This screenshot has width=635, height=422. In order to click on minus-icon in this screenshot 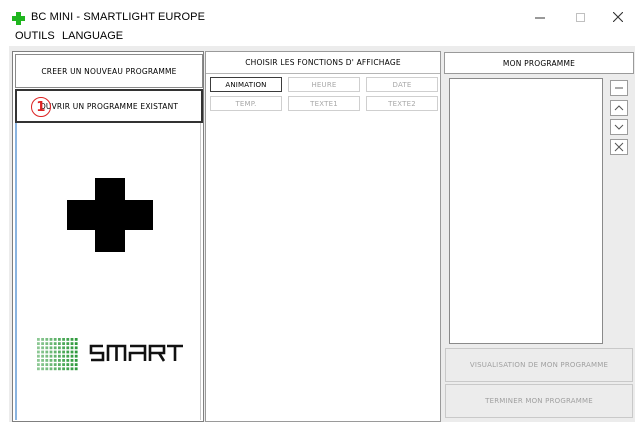, I will do `click(619, 88)`.